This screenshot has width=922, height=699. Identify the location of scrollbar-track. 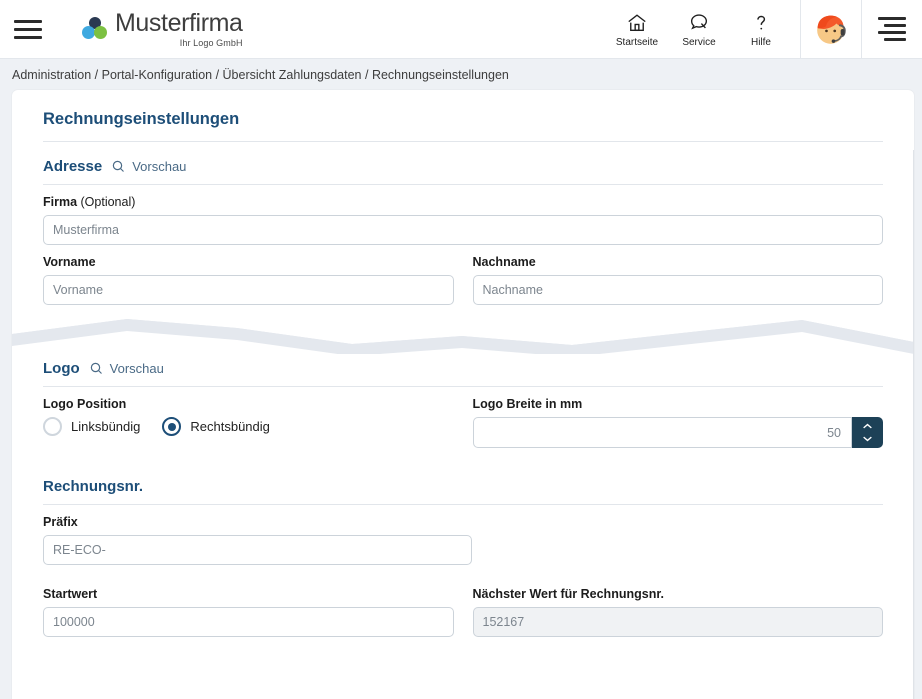
(913, 424).